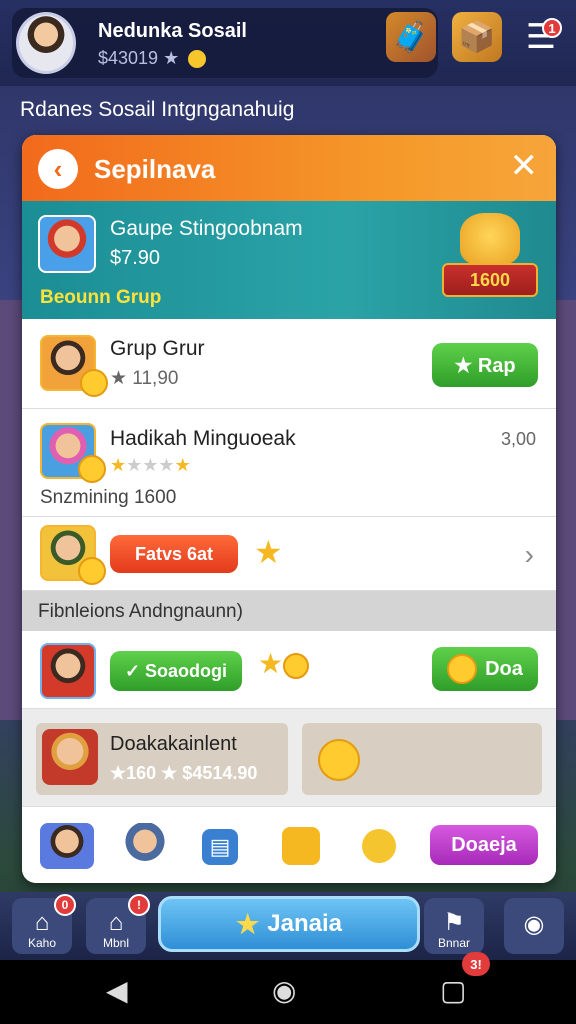  Describe the element at coordinates (422, 759) in the screenshot. I see `card-item` at that location.